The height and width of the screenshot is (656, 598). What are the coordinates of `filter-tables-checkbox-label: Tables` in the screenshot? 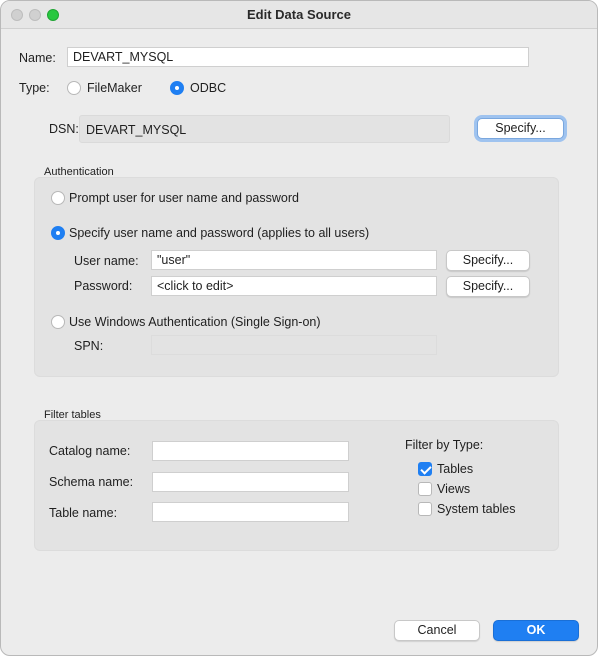 It's located at (455, 469).